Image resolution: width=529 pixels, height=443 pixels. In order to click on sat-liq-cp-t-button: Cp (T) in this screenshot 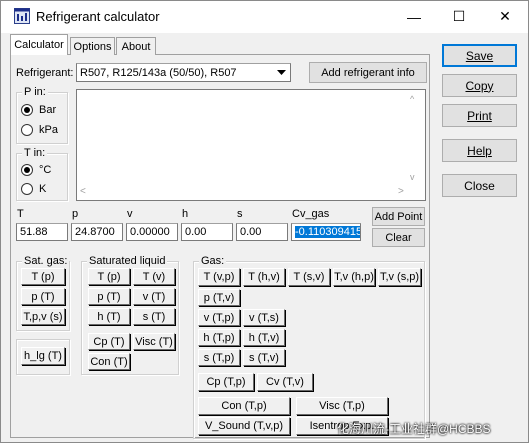, I will do `click(109, 341)`.